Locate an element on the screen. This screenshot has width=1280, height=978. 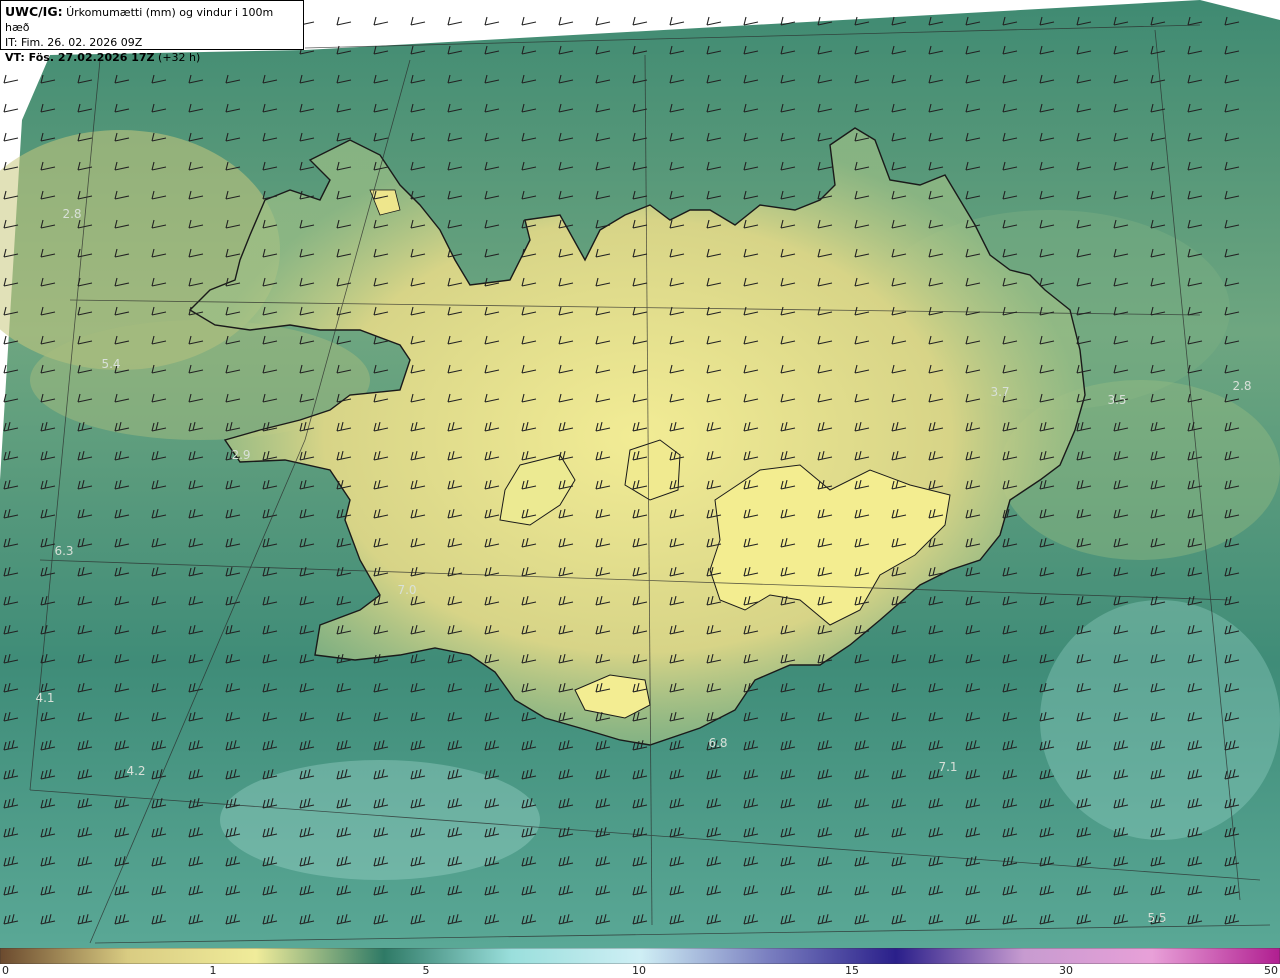
colorbar-gradient is located at coordinates (640, 956).